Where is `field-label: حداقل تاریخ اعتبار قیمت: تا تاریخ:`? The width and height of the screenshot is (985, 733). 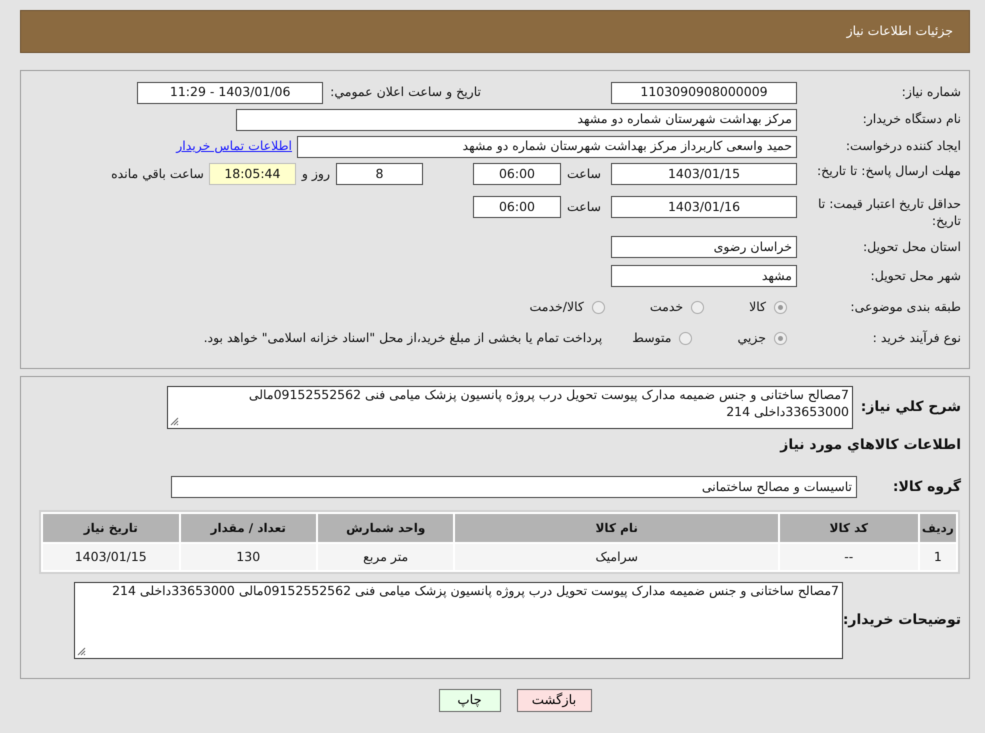 field-label: حداقل تاریخ اعتبار قیمت: تا تاریخ: is located at coordinates (889, 213).